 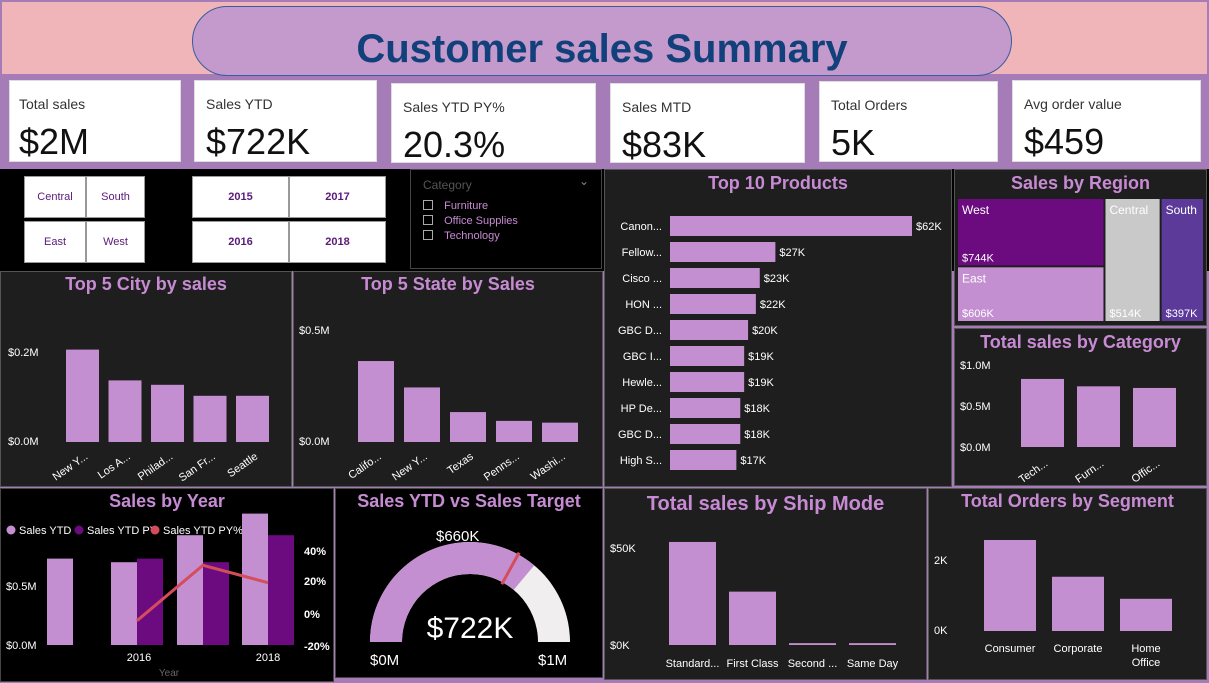 What do you see at coordinates (45, 531) in the screenshot?
I see `legend-label: Sales YTD` at bounding box center [45, 531].